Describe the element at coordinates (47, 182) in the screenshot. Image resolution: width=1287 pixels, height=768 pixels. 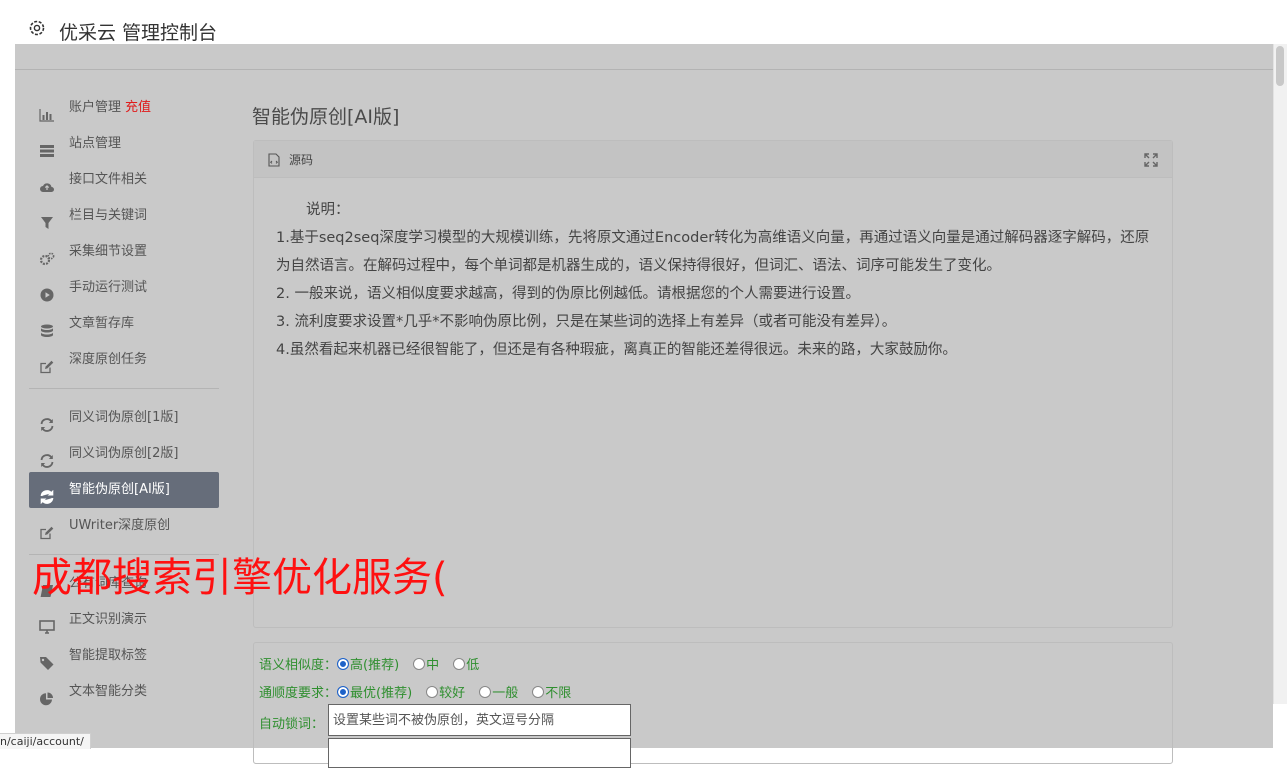
I see `cloud-upload-icon` at that location.